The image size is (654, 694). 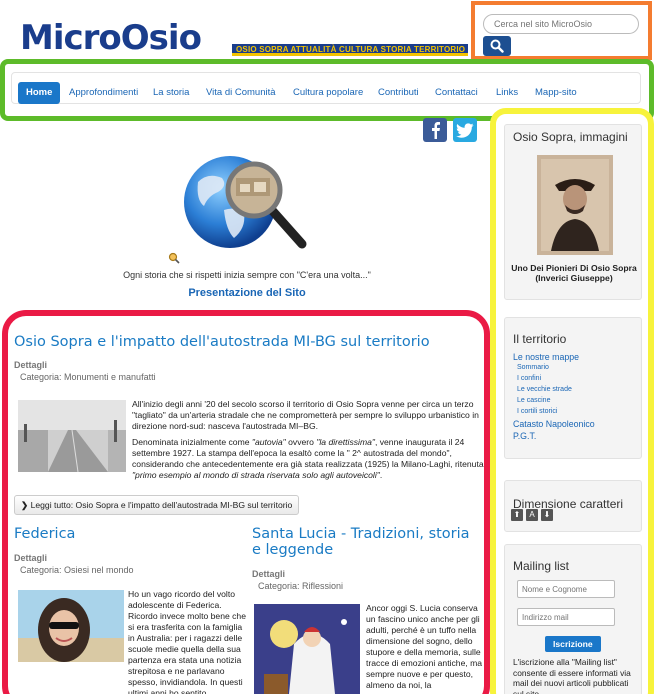 I want to click on search-icon, so click(x=497, y=46).